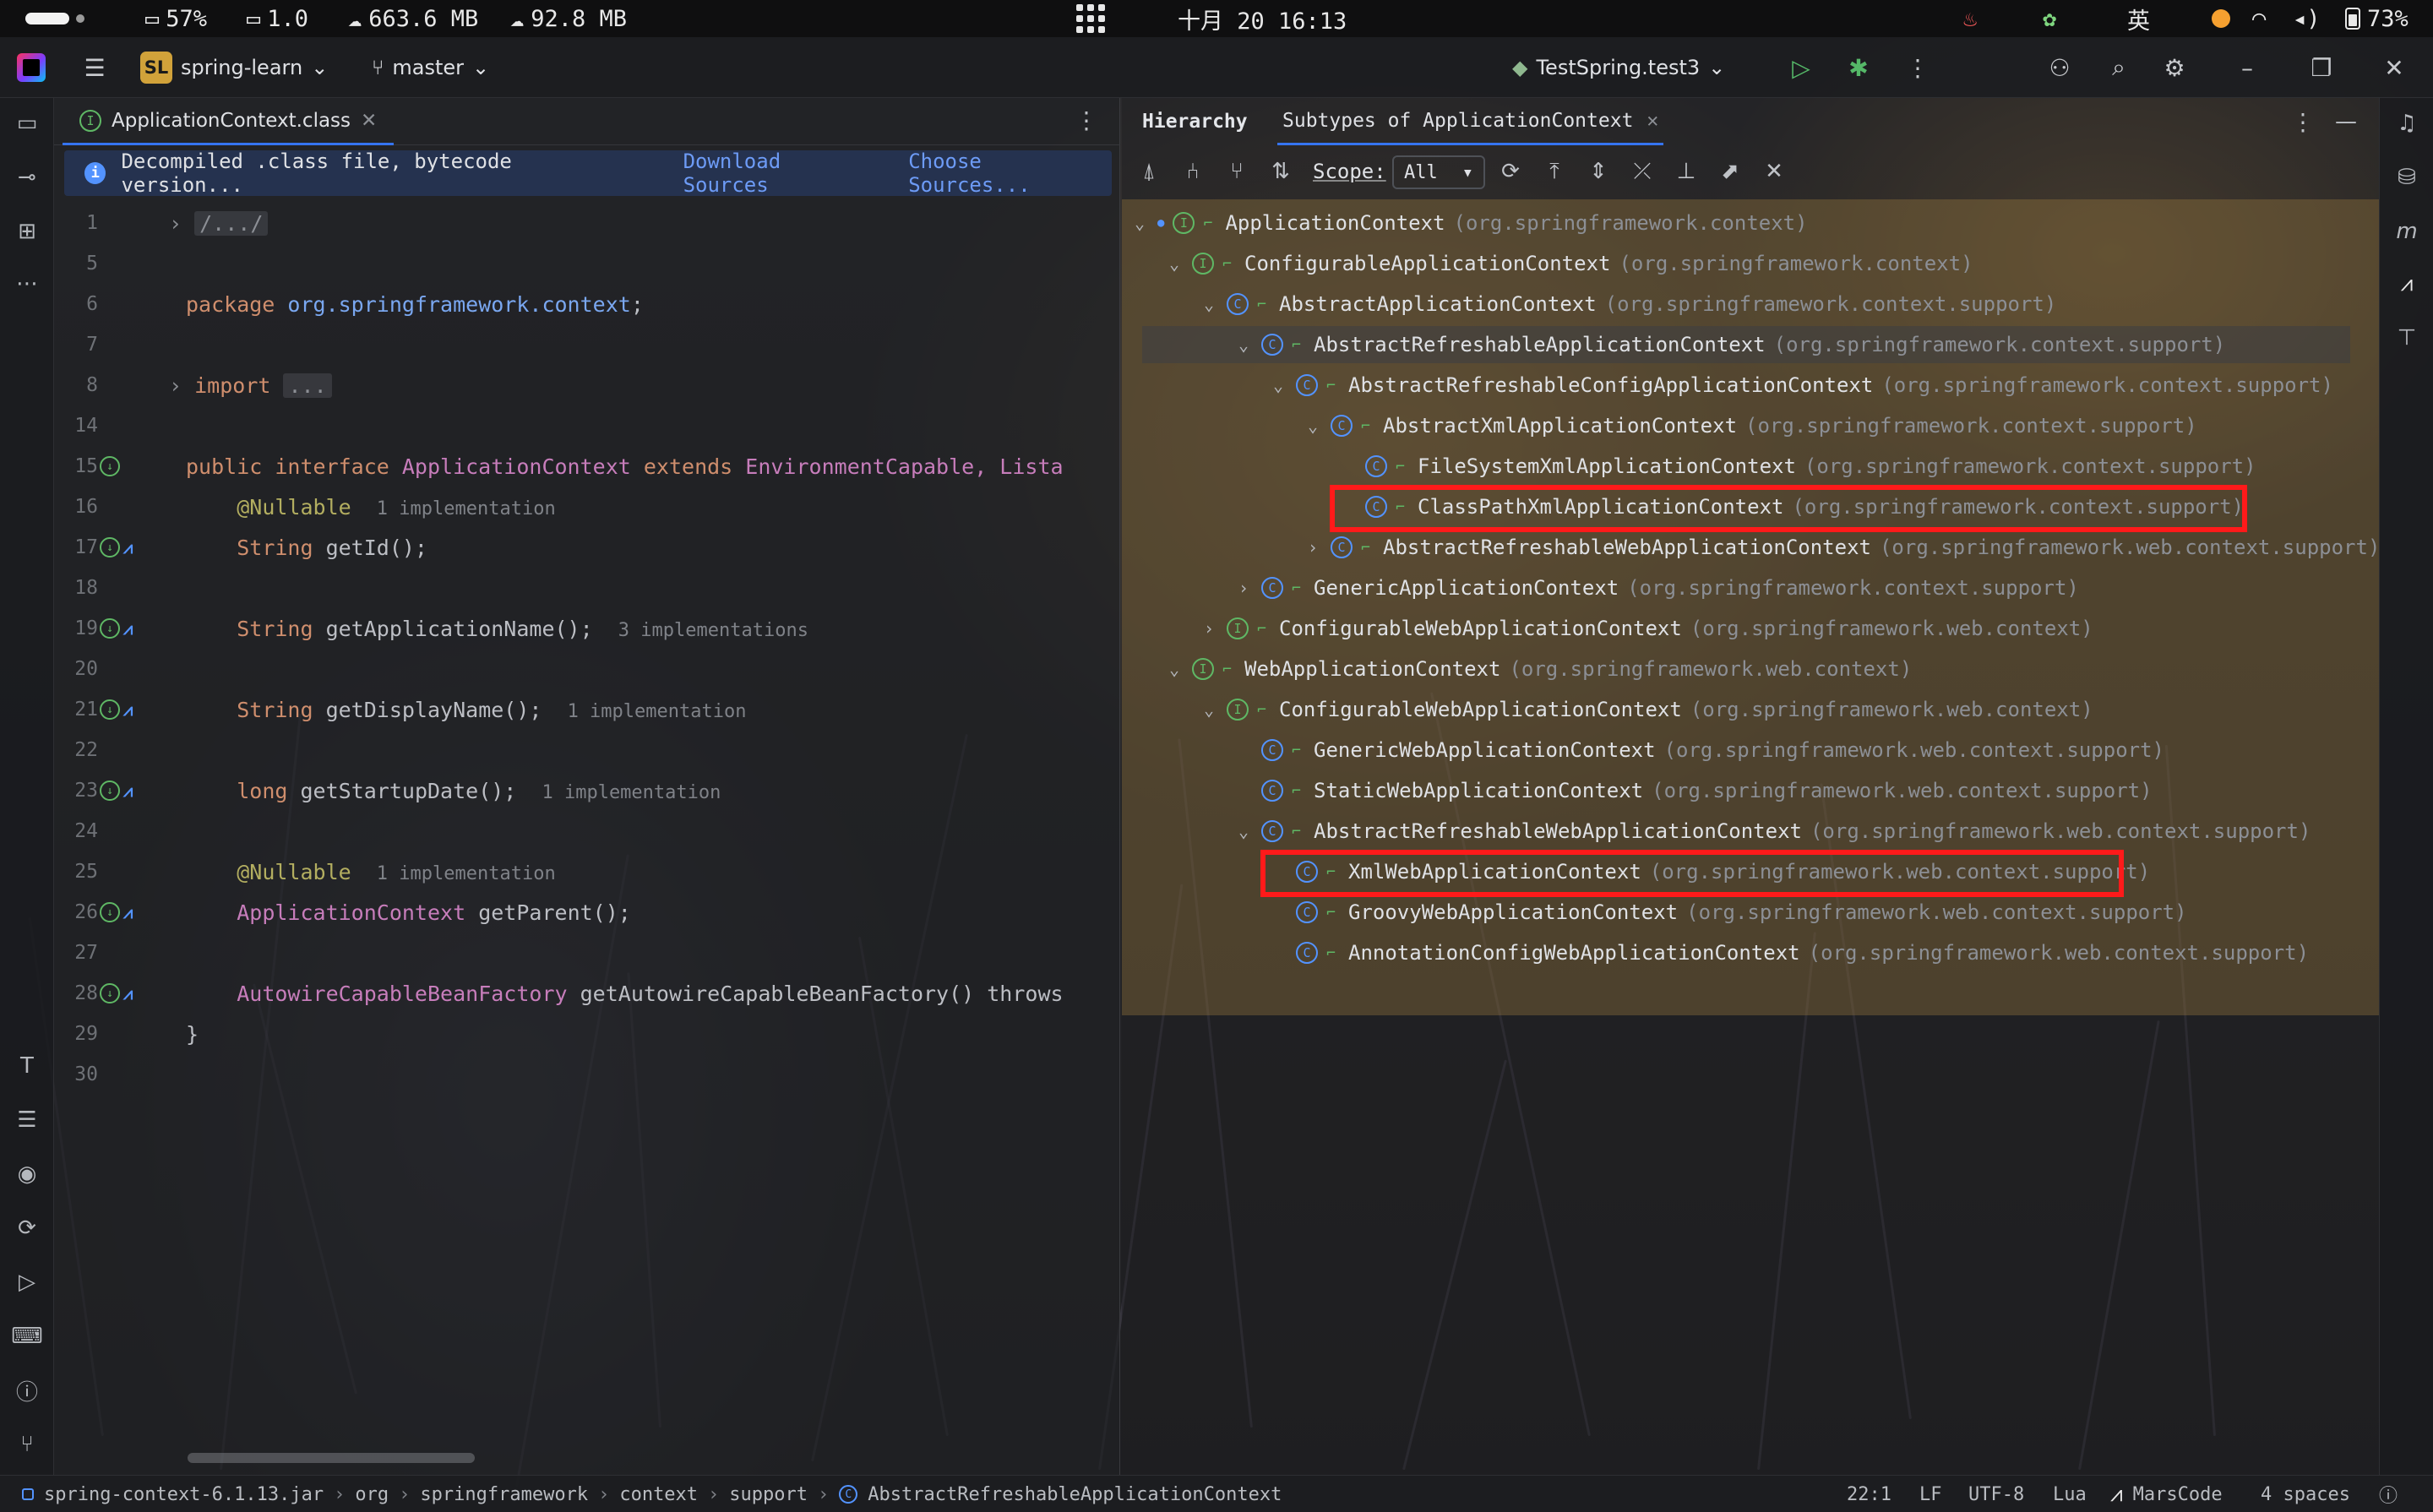 Image resolution: width=2433 pixels, height=1512 pixels. I want to click on close-tab-icon: ✕, so click(369, 121).